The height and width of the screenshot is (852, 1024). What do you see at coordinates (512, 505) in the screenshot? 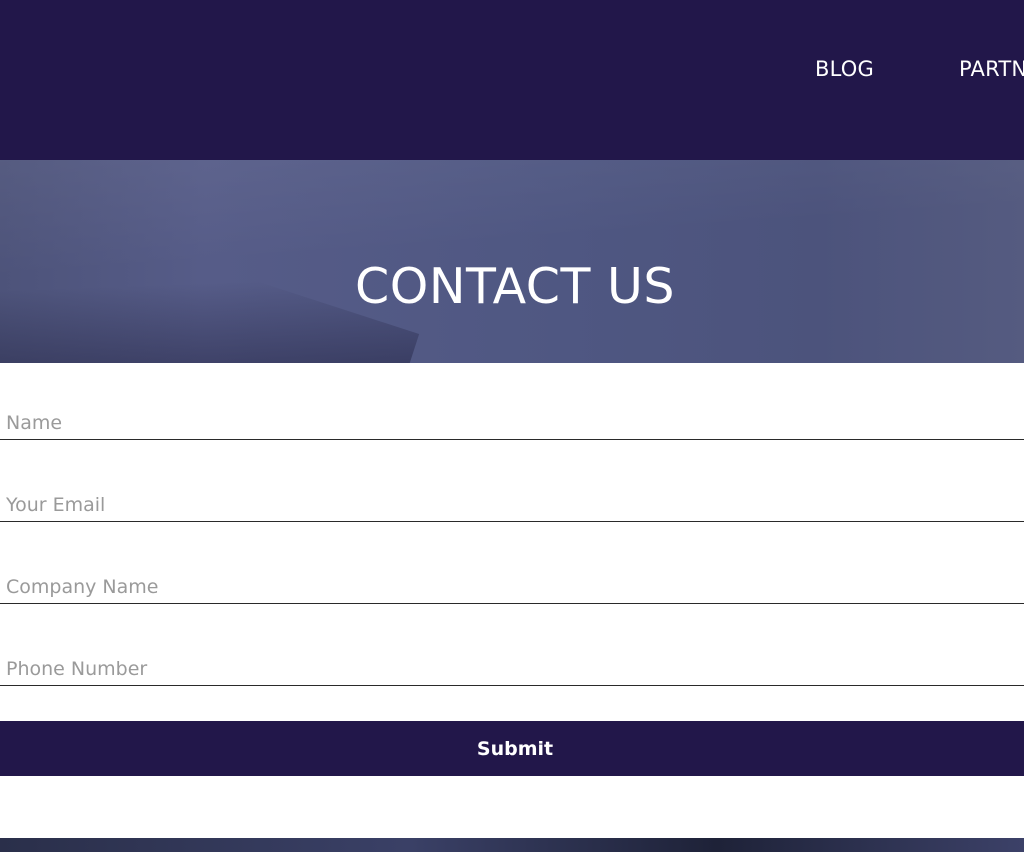
I see `email-field` at bounding box center [512, 505].